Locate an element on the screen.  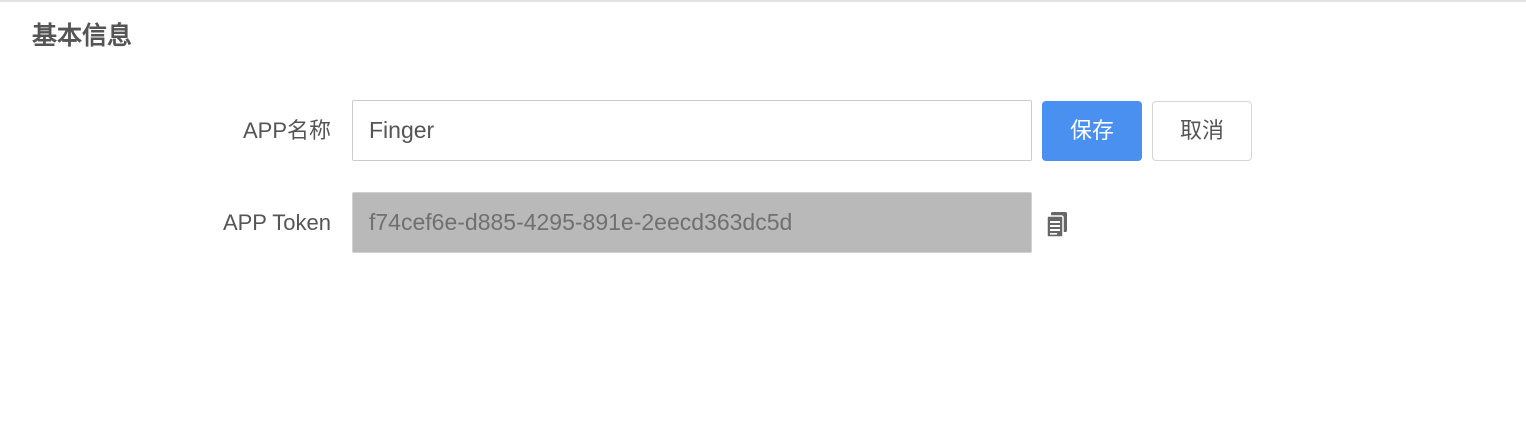
save-button: 保存 is located at coordinates (1092, 131).